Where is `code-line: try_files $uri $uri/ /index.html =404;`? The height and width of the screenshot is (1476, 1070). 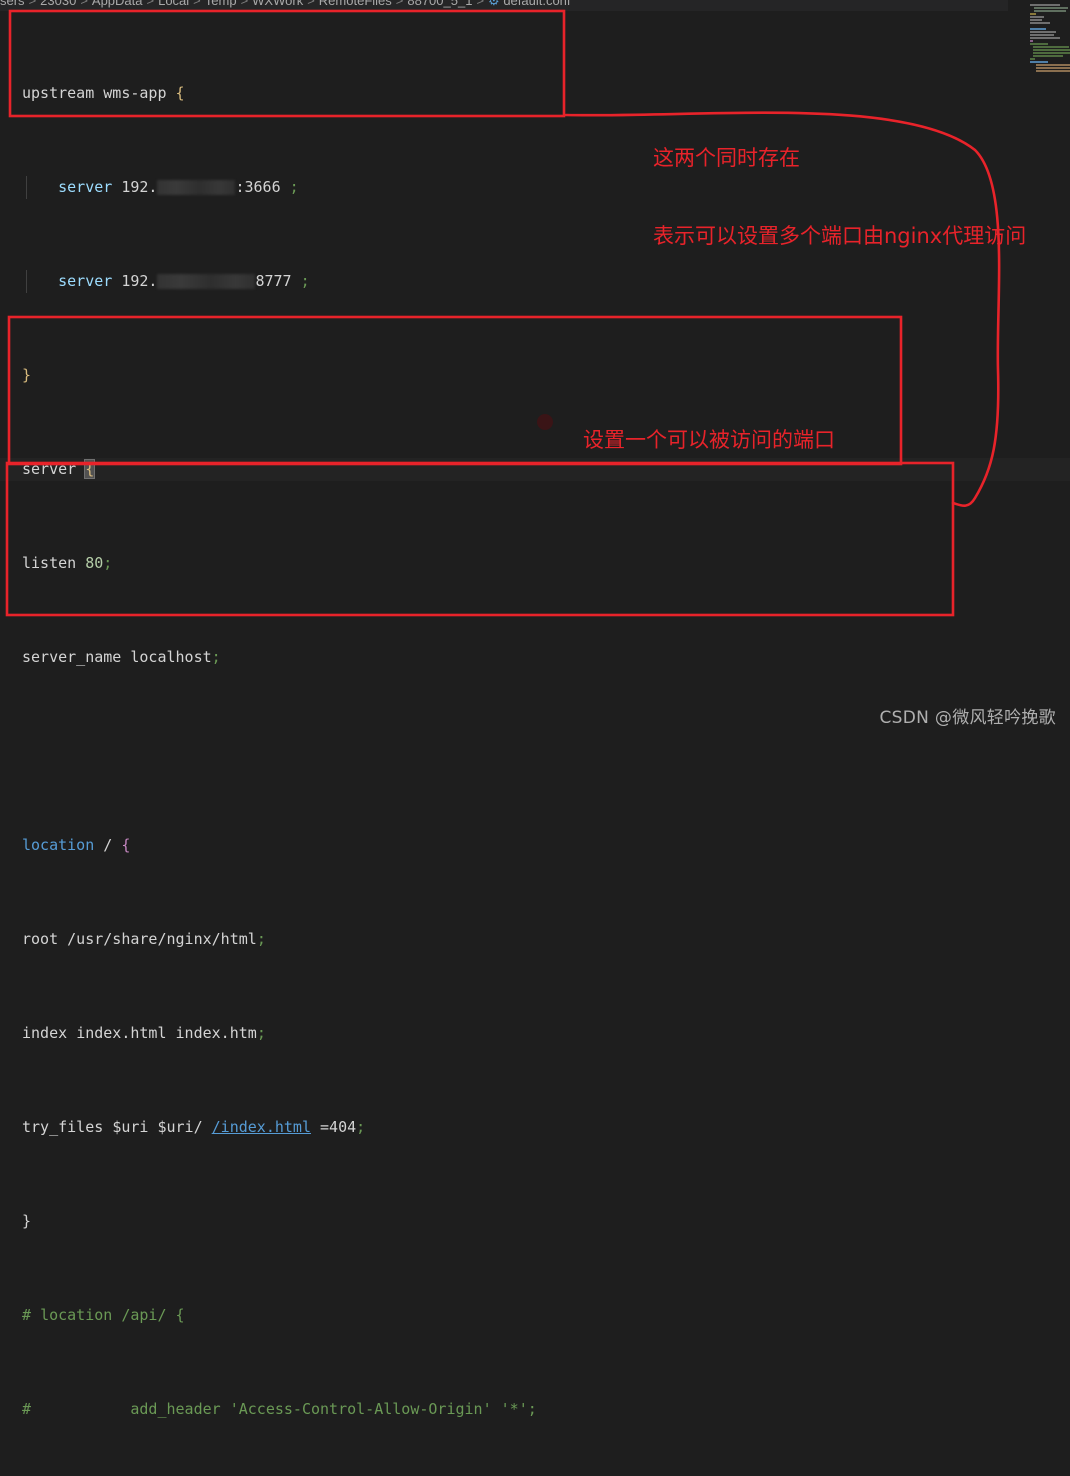 code-line: try_files $uri $uri/ /index.html =404; is located at coordinates (535, 1128).